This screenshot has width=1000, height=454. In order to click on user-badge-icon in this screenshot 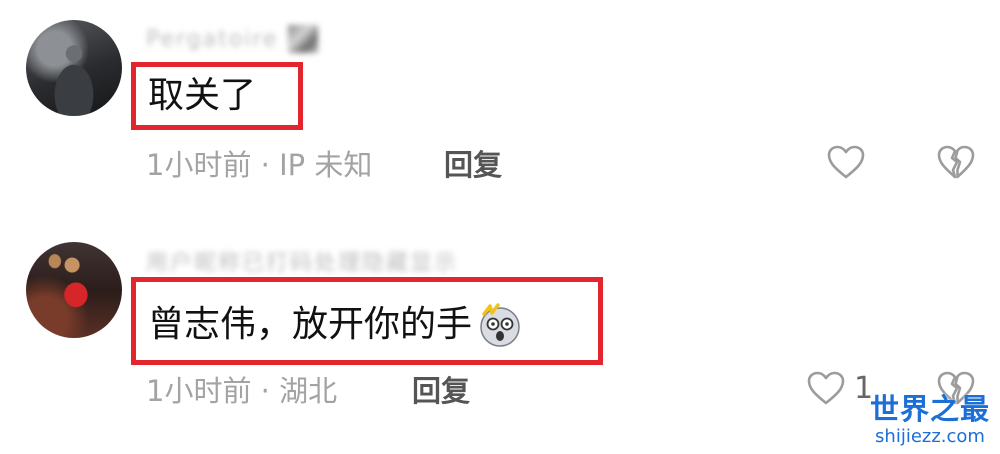, I will do `click(303, 39)`.